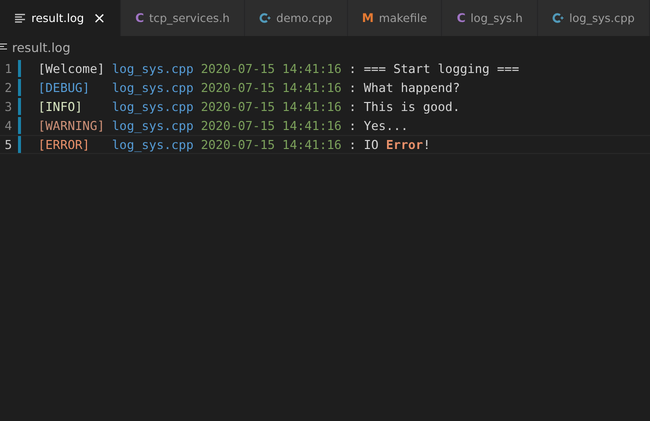 Image resolution: width=650 pixels, height=421 pixels. What do you see at coordinates (72, 69) in the screenshot?
I see `log-level: [Welcome]` at bounding box center [72, 69].